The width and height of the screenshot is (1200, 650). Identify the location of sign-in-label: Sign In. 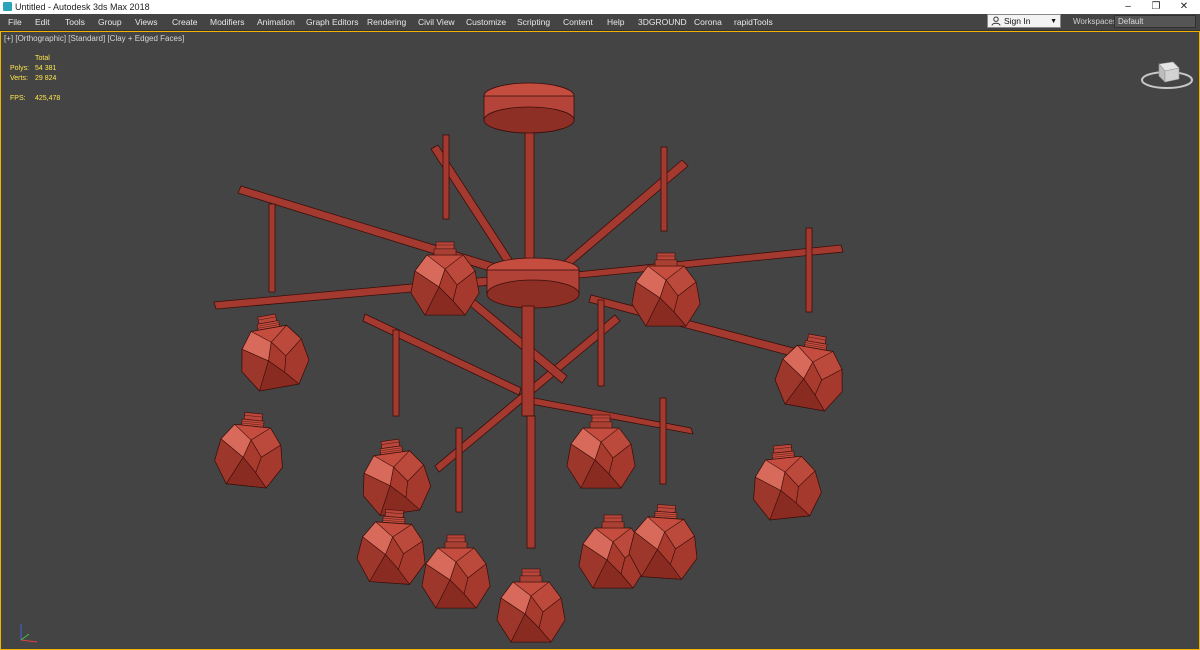
(1017, 21).